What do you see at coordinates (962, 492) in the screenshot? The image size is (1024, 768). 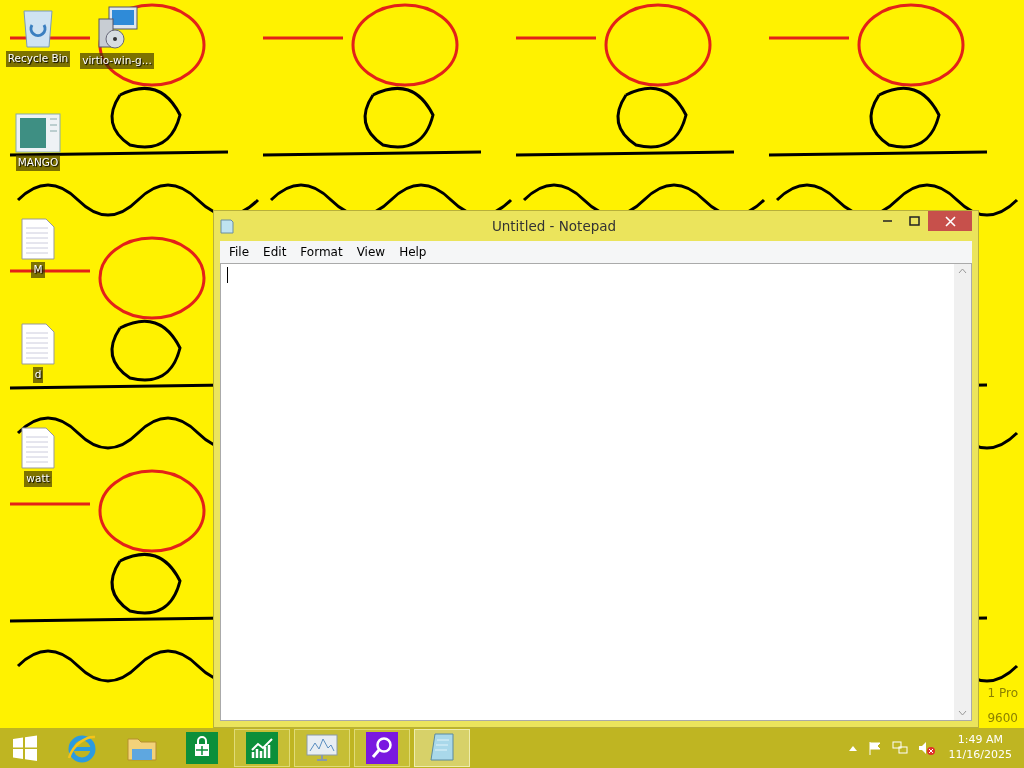 I see `scrollbar` at bounding box center [962, 492].